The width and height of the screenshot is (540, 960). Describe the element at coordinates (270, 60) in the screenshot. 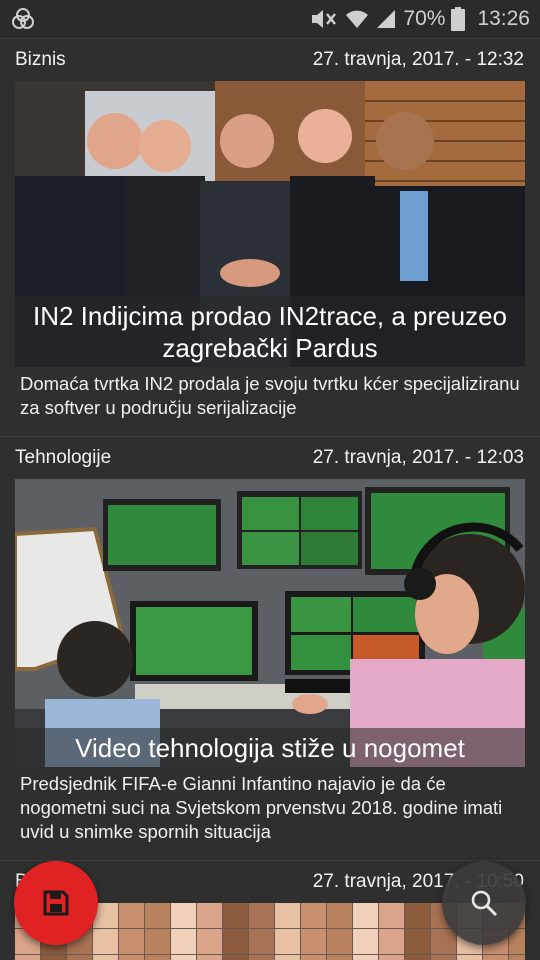

I see `article-header: Biznis 27. travnja, 2017. - 12:32` at that location.